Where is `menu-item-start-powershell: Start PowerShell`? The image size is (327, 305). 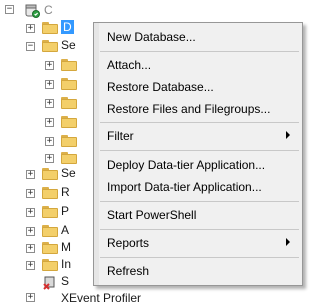 menu-item-start-powershell: Start PowerShell is located at coordinates (198, 215).